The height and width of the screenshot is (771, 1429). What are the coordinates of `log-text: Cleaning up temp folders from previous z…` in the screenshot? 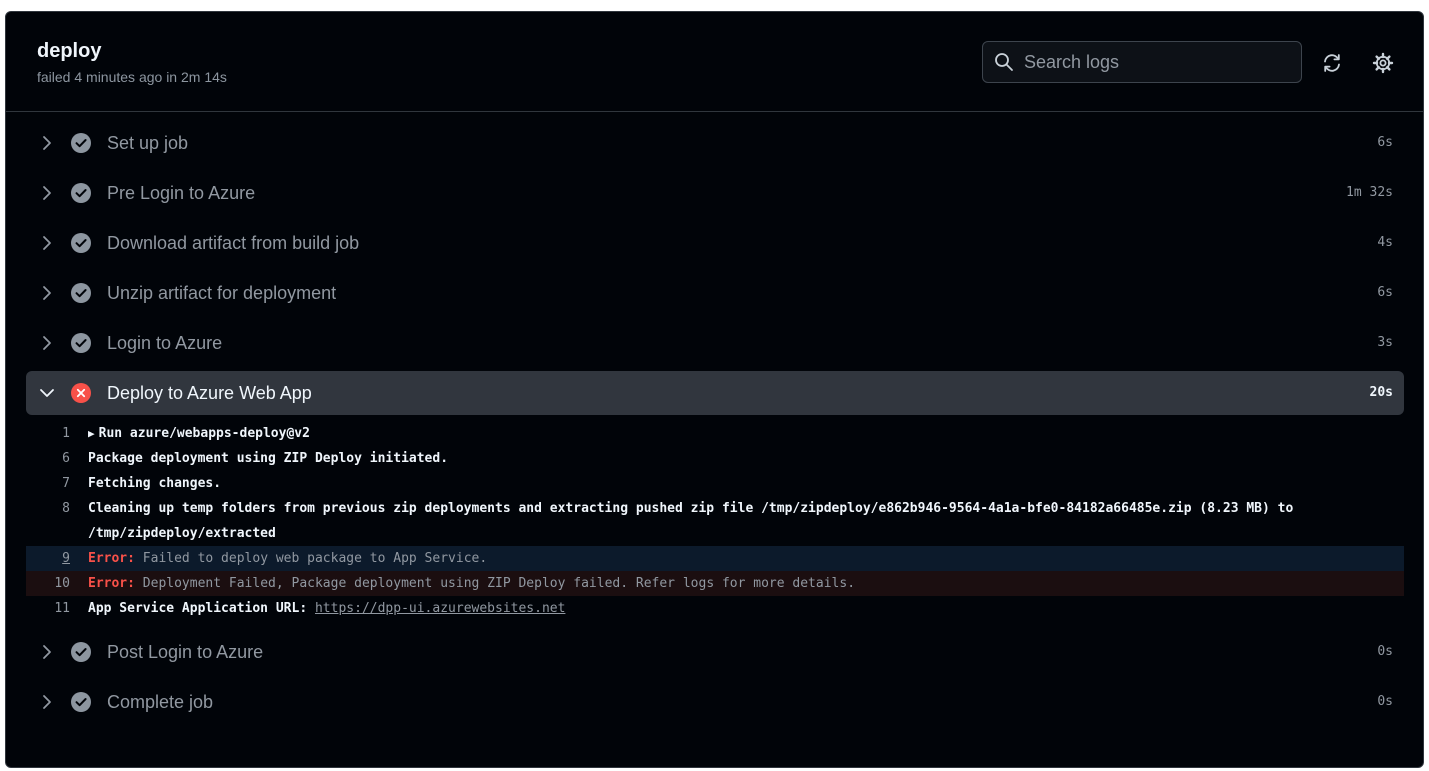 It's located at (695, 521).